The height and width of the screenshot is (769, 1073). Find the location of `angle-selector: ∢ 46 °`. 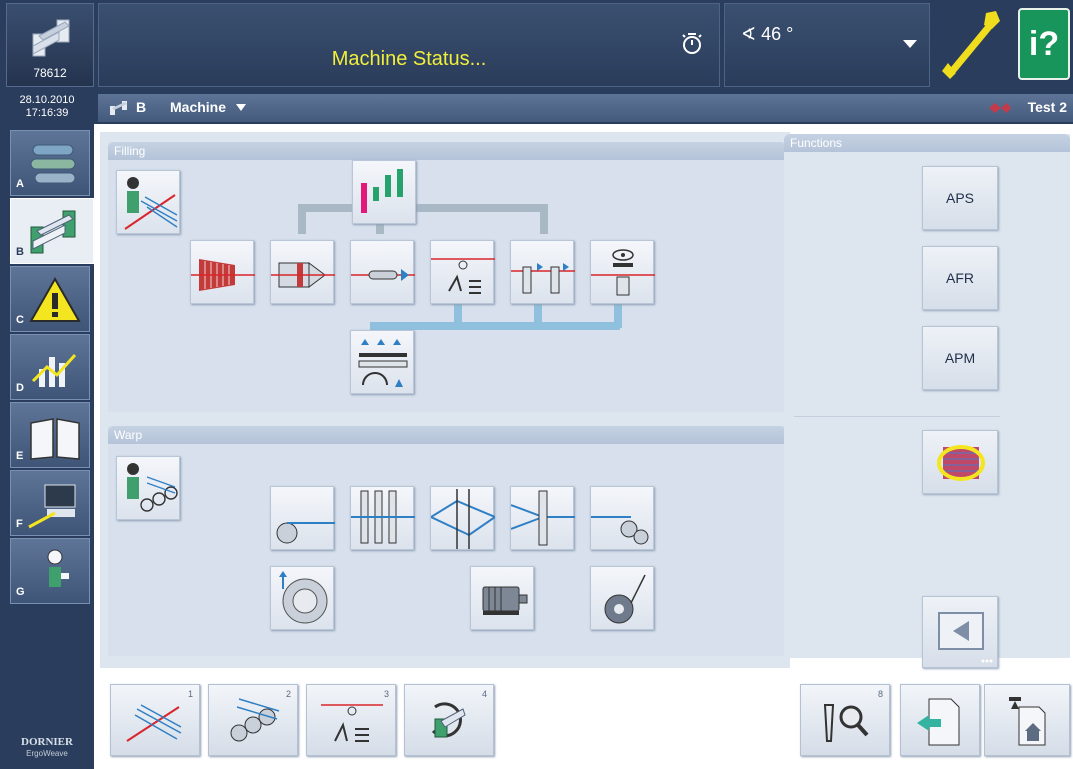

angle-selector: ∢ 46 ° is located at coordinates (827, 45).